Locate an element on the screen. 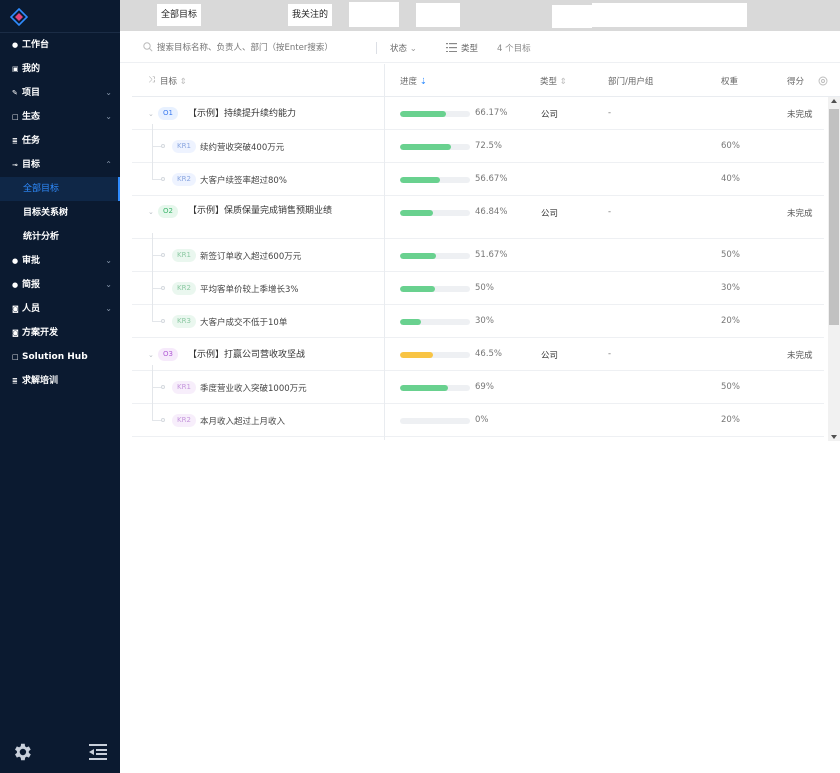  objective-title: 【示例】持续提升续约能力 is located at coordinates (273, 114).